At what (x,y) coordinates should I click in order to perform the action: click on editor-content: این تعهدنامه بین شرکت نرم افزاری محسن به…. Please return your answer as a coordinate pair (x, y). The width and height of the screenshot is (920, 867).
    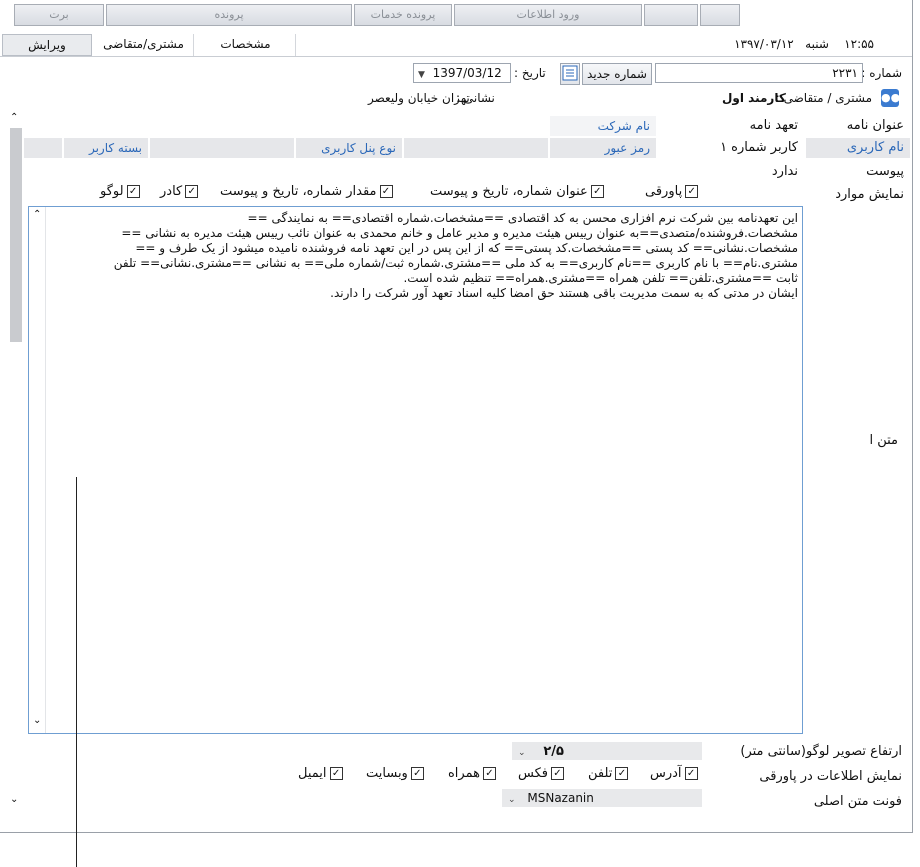
    Looking at the image, I should click on (422, 256).